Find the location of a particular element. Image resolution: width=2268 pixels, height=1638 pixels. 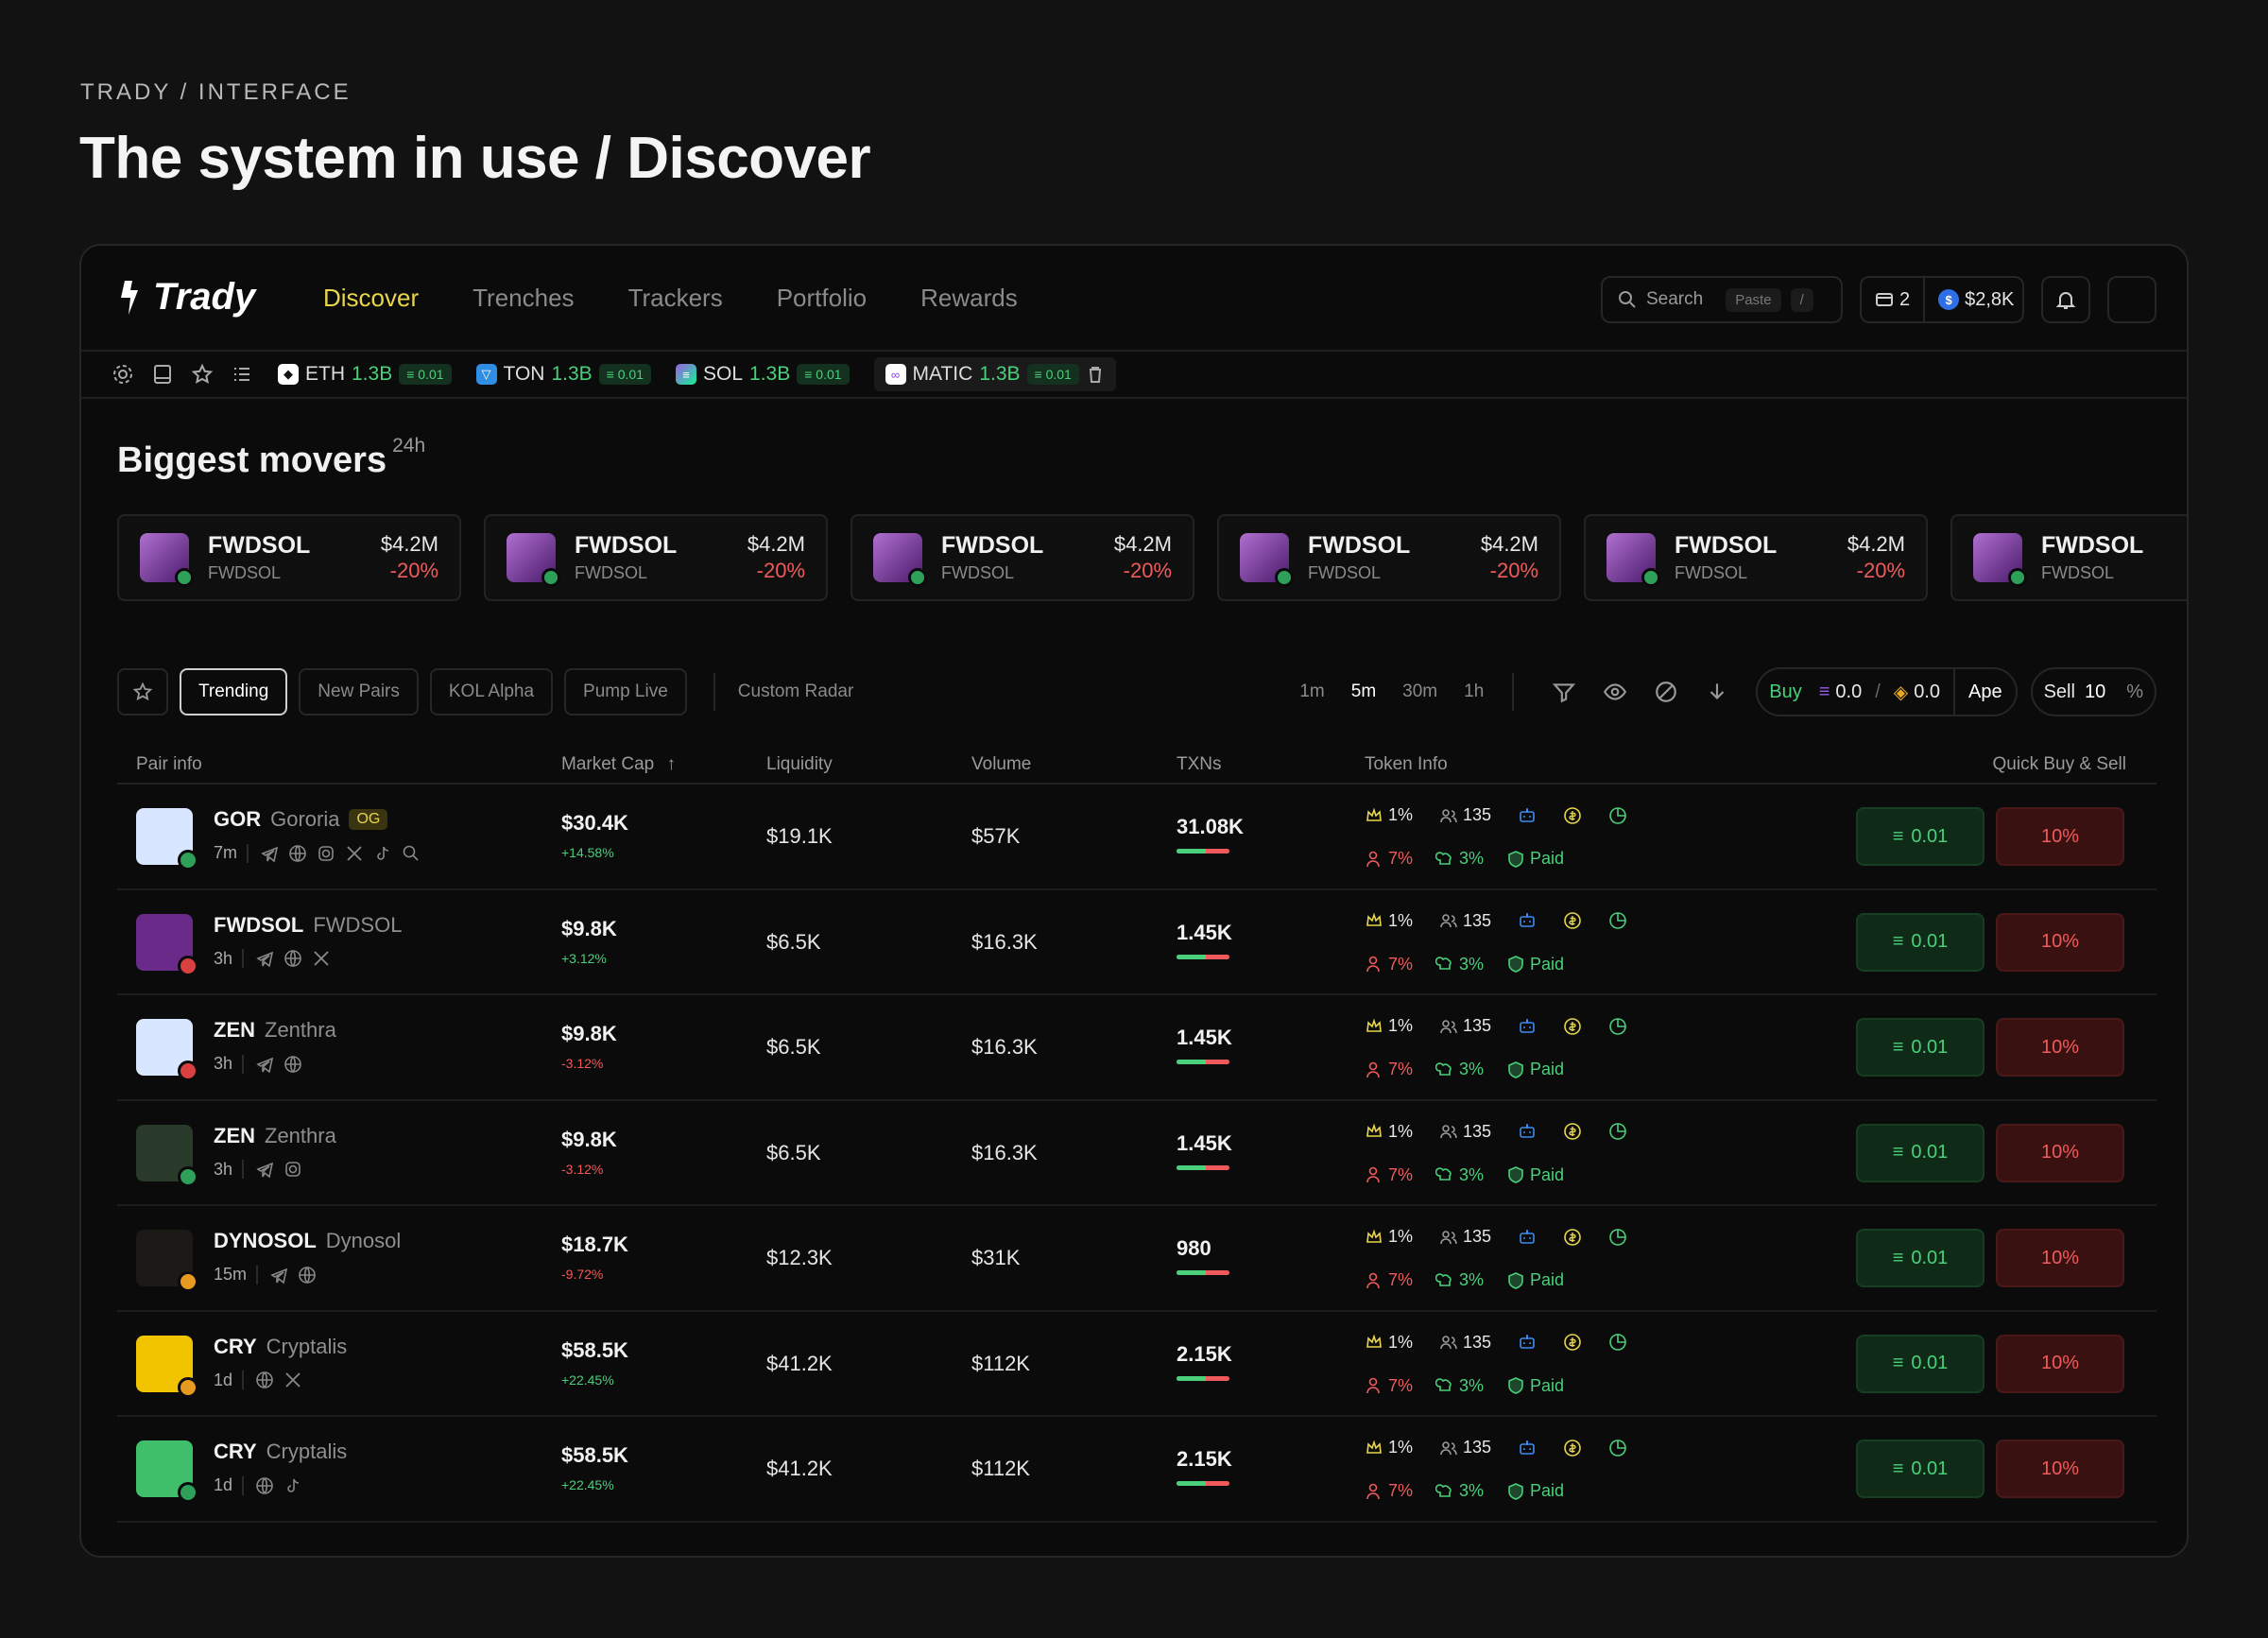

nav-trackers: Trackers is located at coordinates (675, 298).